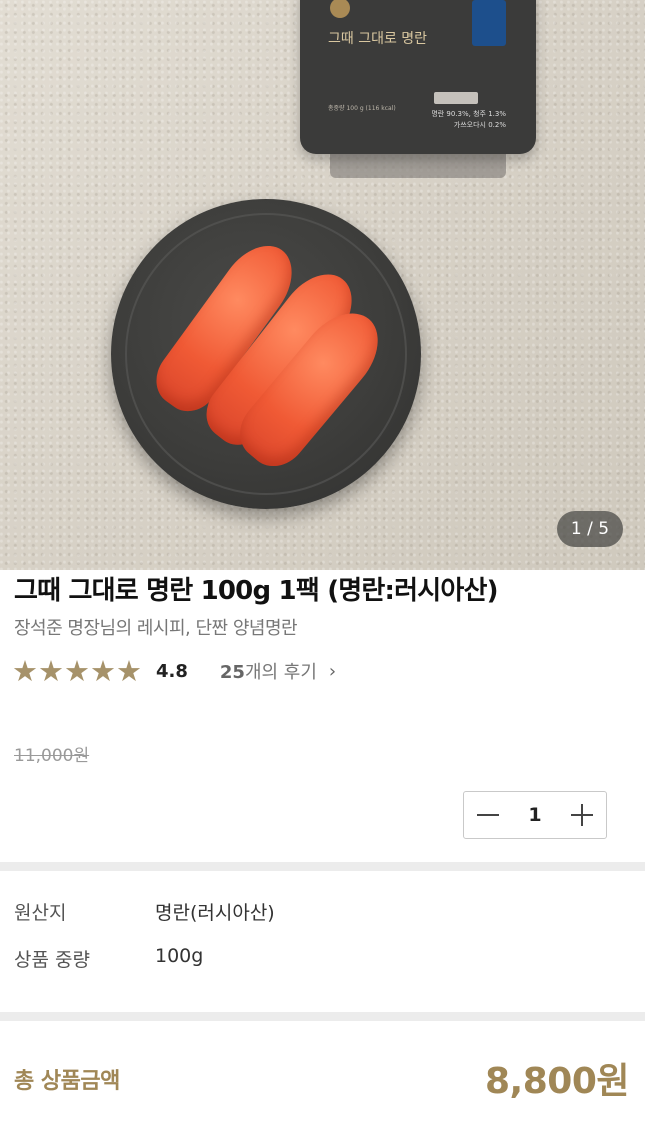 The height and width of the screenshot is (1121, 645). I want to click on origin-label: 원산지, so click(40, 913).